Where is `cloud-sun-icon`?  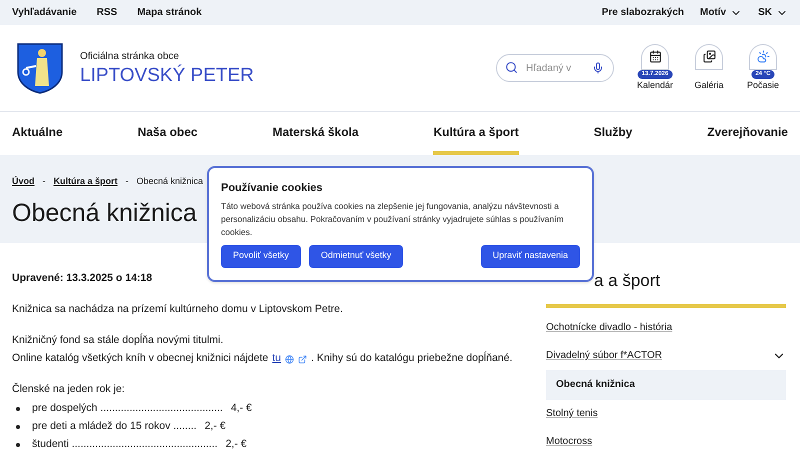 cloud-sun-icon is located at coordinates (763, 57).